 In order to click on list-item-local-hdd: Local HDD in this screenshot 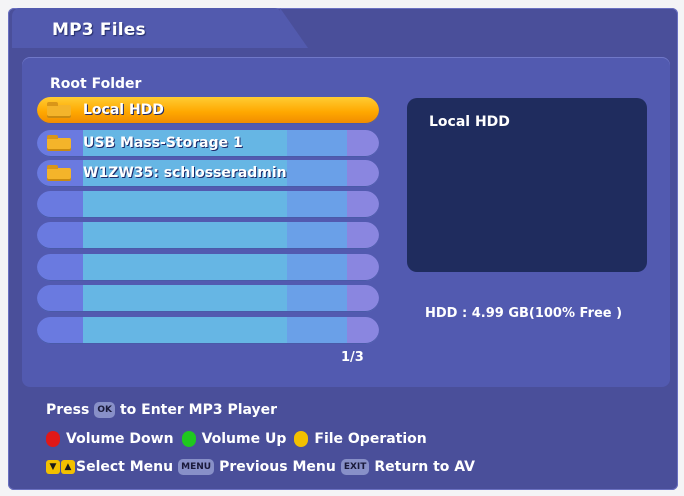, I will do `click(208, 110)`.